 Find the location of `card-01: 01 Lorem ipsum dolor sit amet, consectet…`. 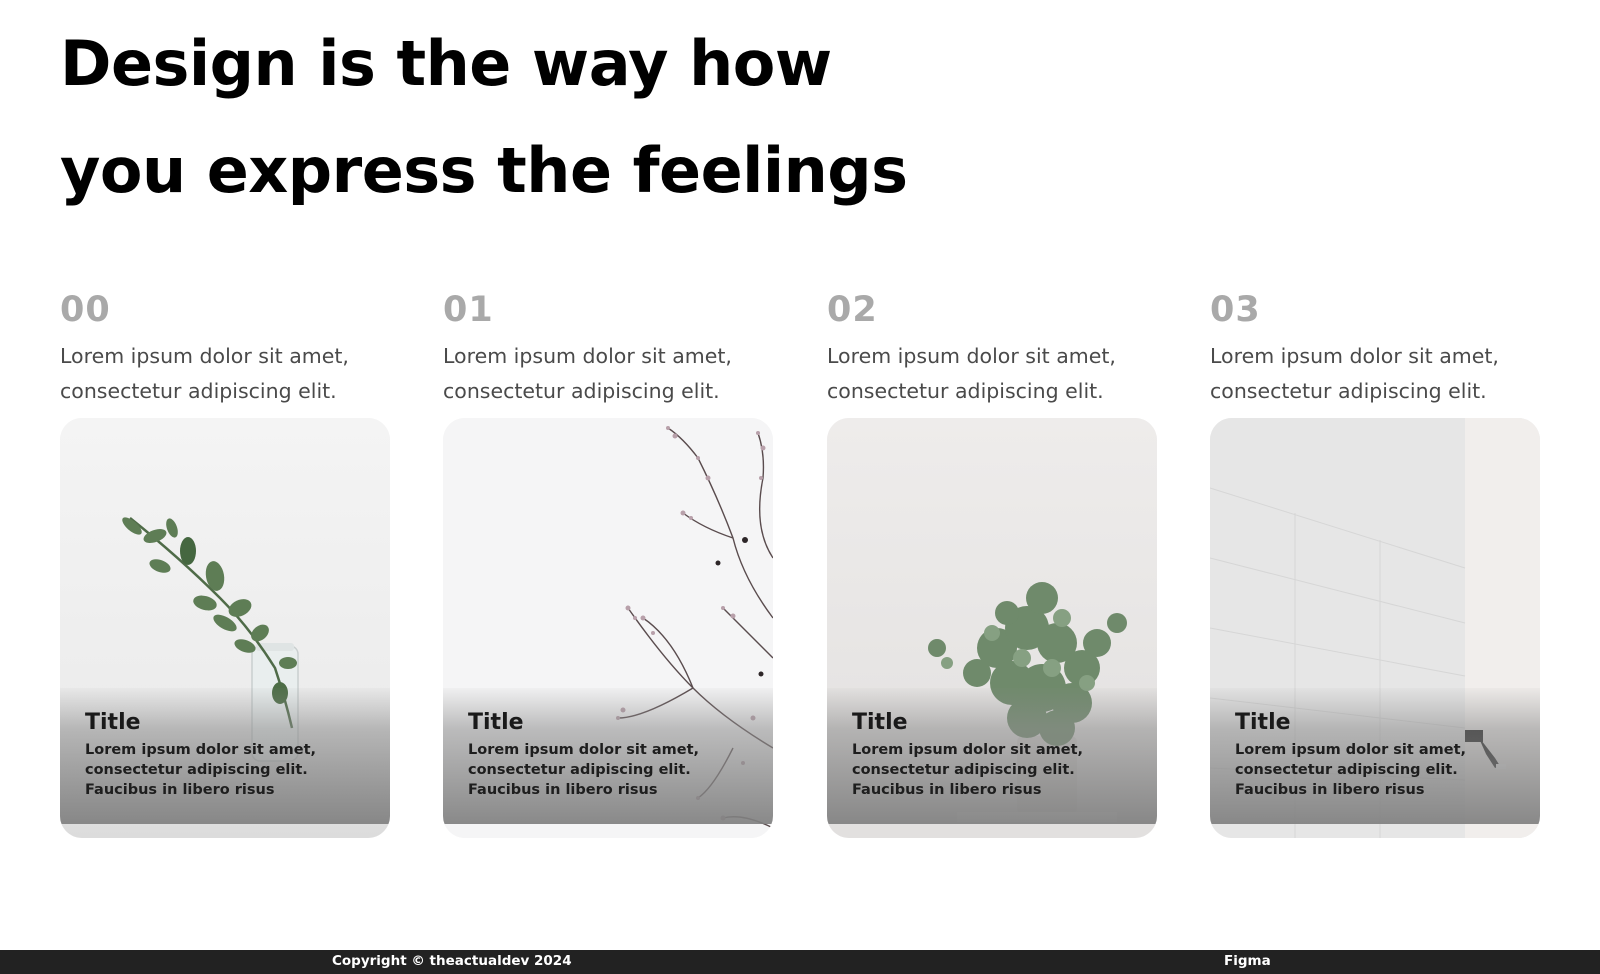

card-01: 01 Lorem ipsum dolor sit amet, consectet… is located at coordinates (608, 564).